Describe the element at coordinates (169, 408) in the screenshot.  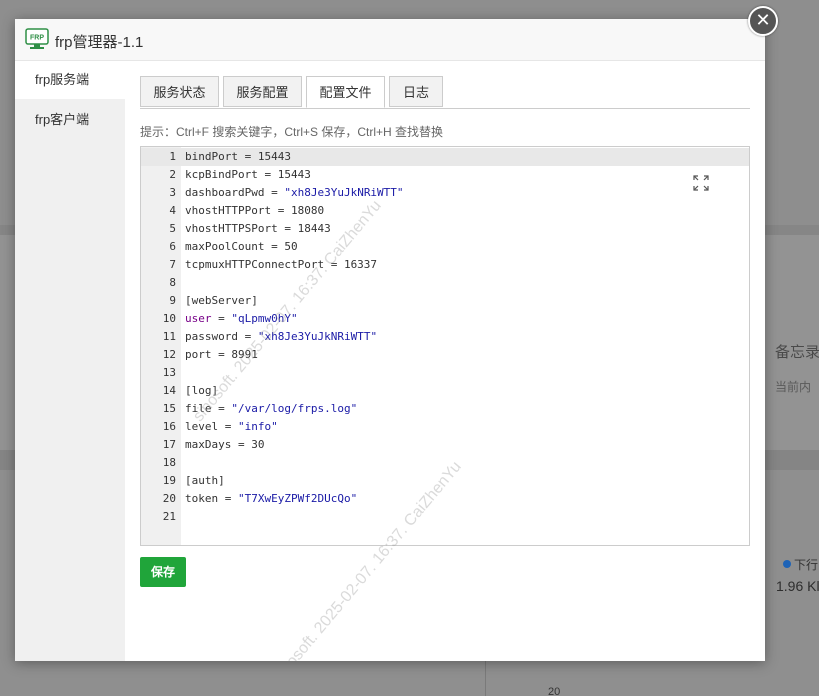
I see `line-number: 15` at that location.